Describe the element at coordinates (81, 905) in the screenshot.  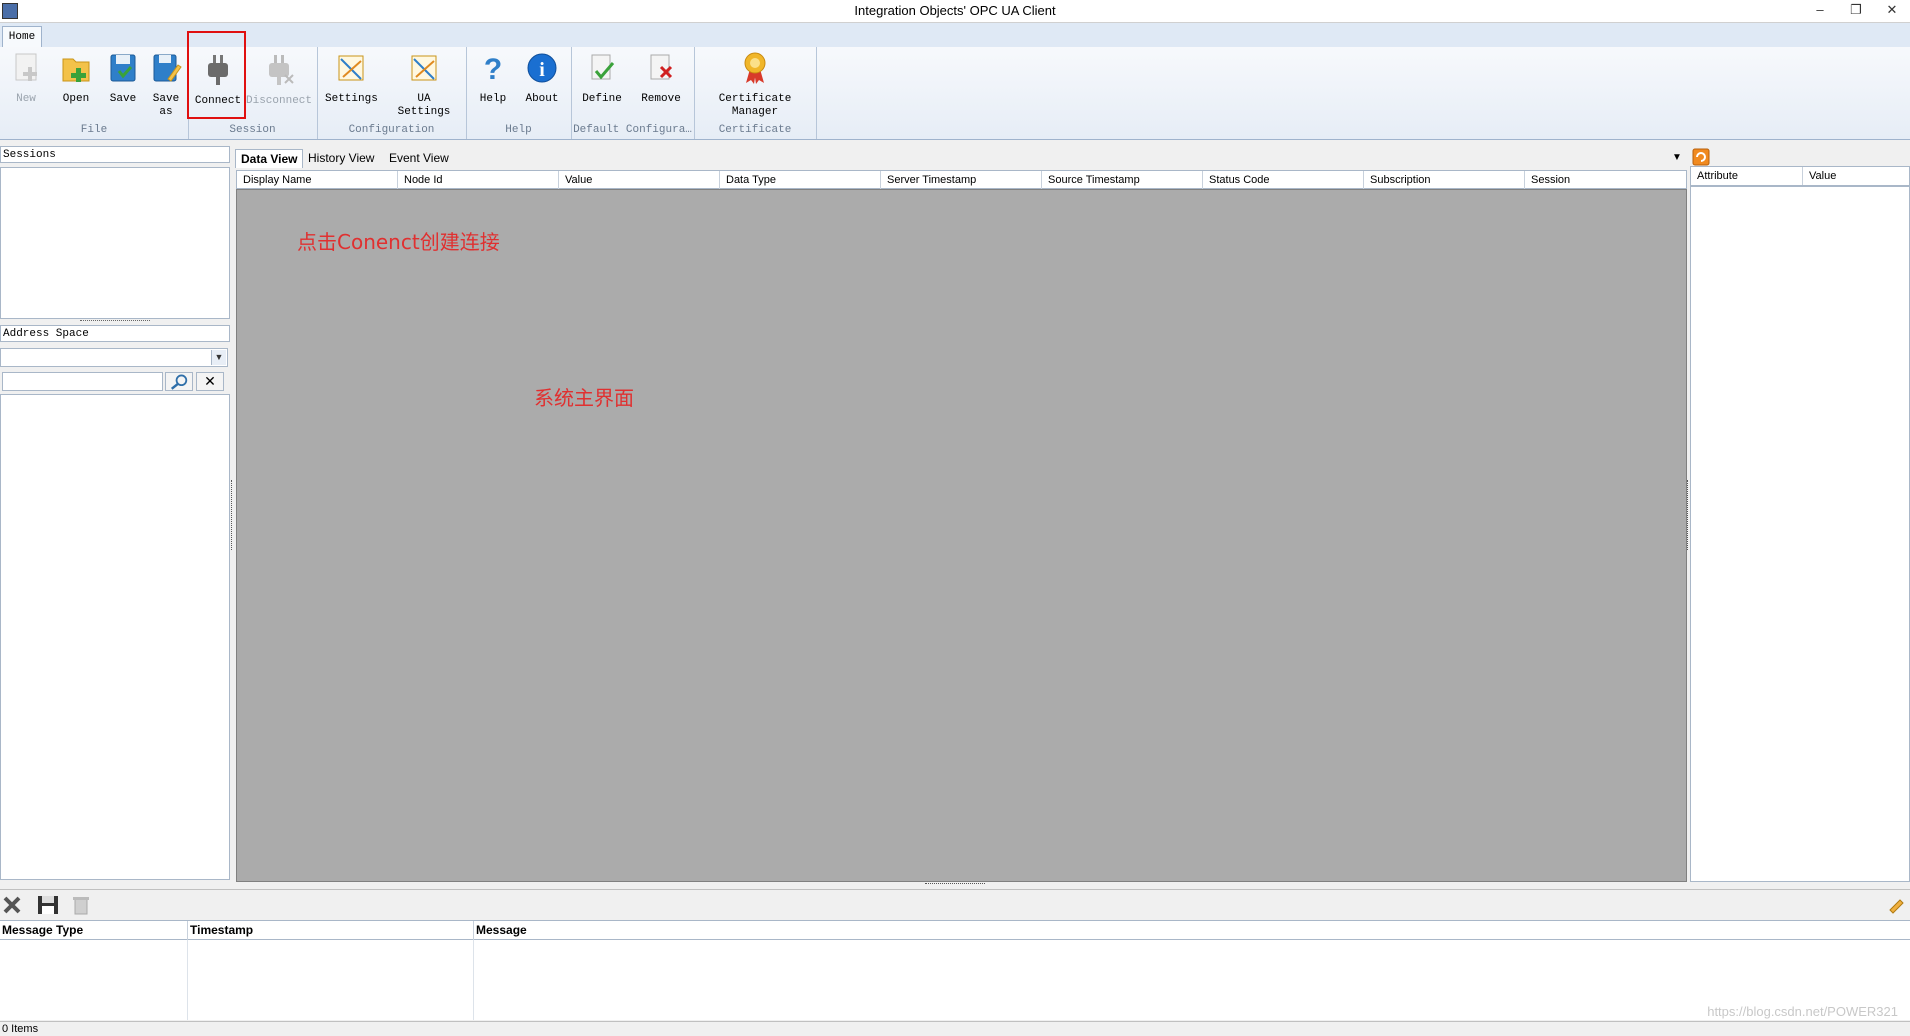
I see `trash-icon` at that location.